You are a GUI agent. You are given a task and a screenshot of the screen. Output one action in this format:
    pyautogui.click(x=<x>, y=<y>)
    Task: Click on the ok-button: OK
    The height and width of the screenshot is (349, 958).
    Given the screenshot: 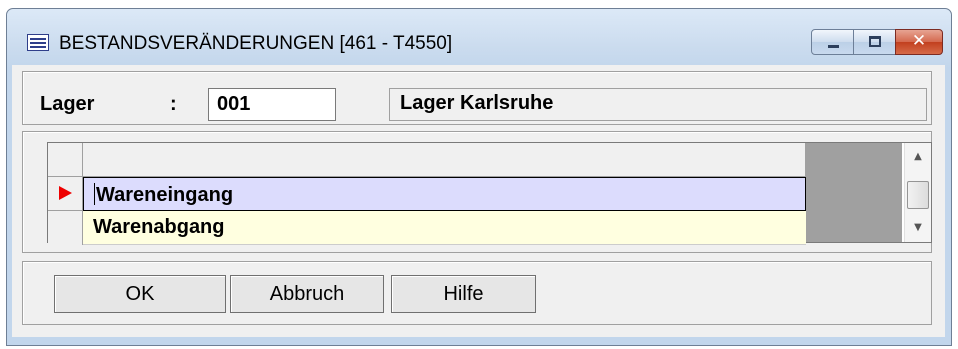 What is the action you would take?
    pyautogui.click(x=140, y=294)
    